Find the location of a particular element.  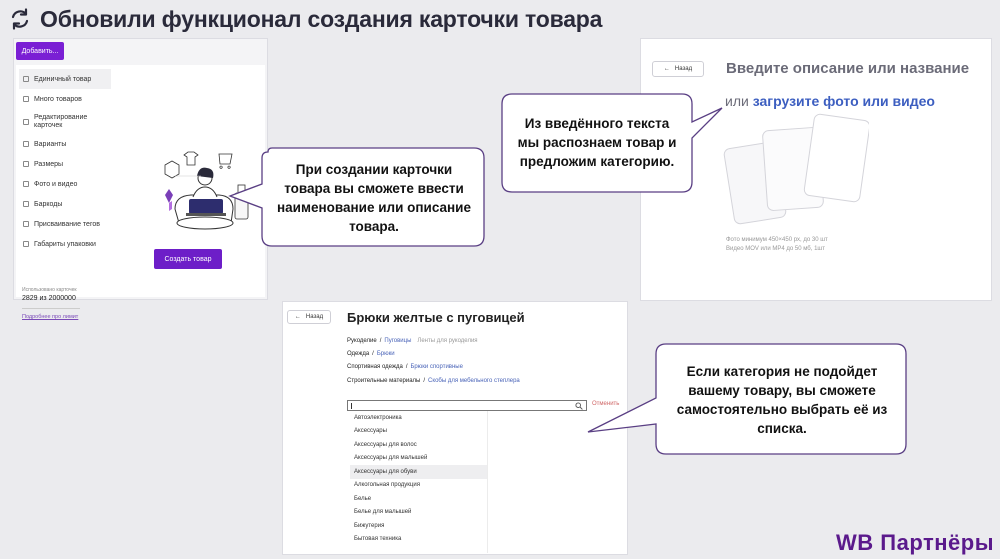

callout-line: мы распознаем товар и is located at coordinates (597, 142).